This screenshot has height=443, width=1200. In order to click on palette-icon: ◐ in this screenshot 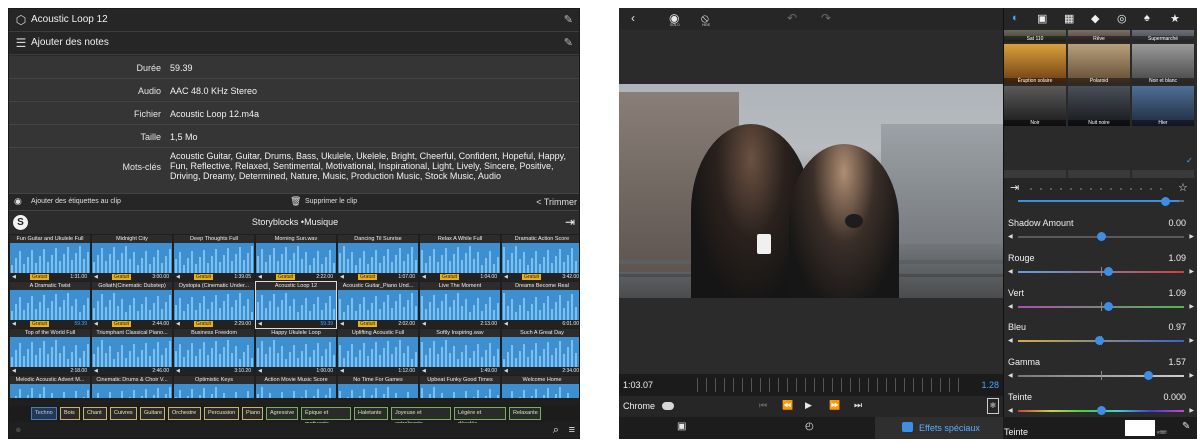, I will do `click(1015, 18)`.